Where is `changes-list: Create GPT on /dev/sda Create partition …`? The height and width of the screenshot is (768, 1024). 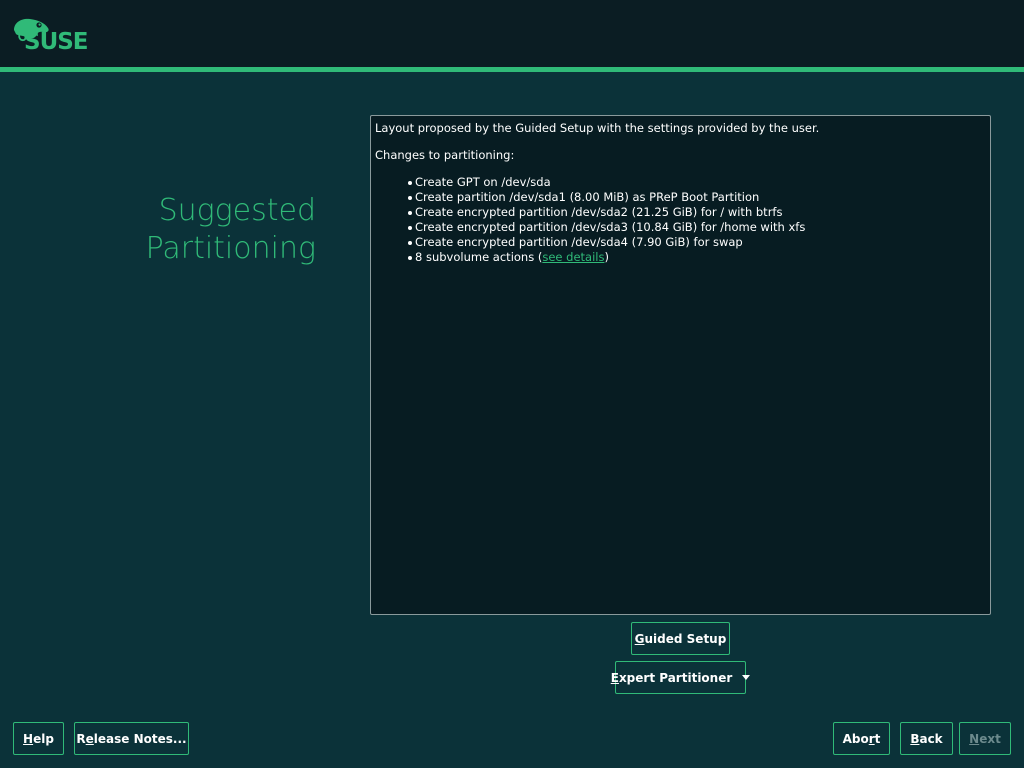
changes-list: Create GPT on /dev/sda Create partition … is located at coordinates (697, 220).